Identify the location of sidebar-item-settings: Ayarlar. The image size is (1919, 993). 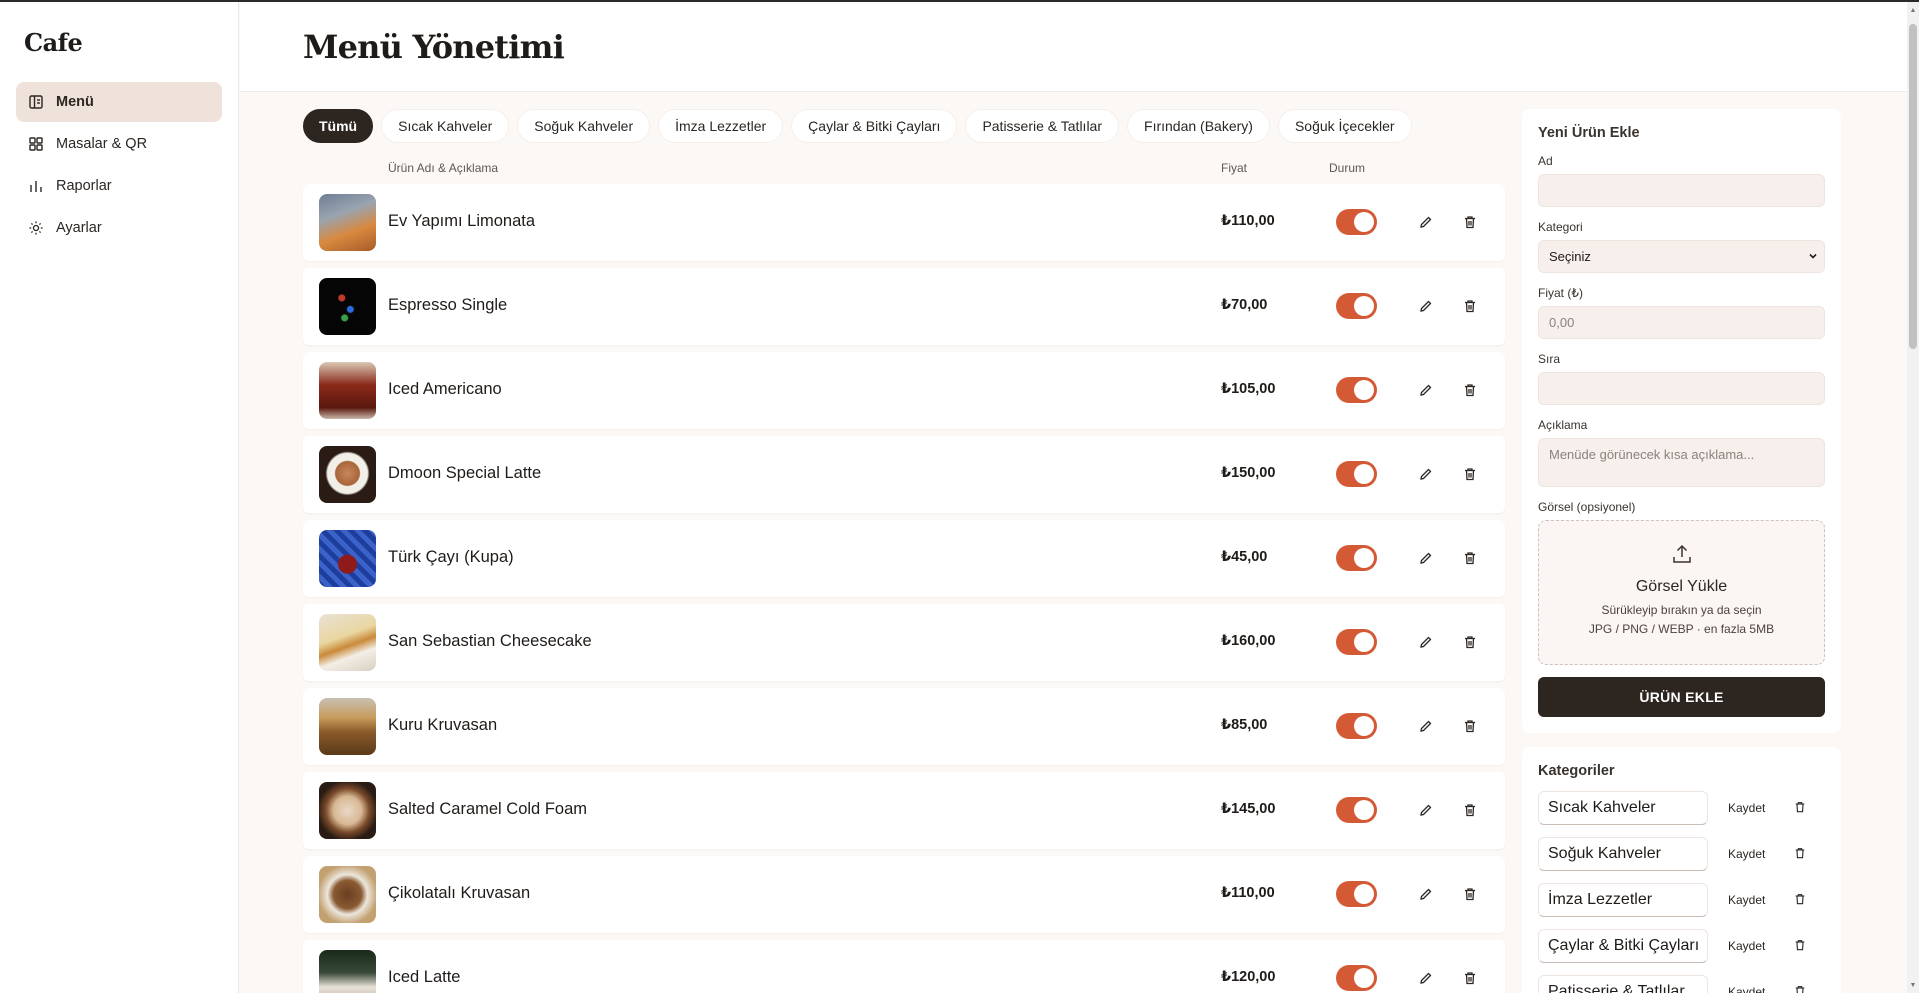
(119, 228).